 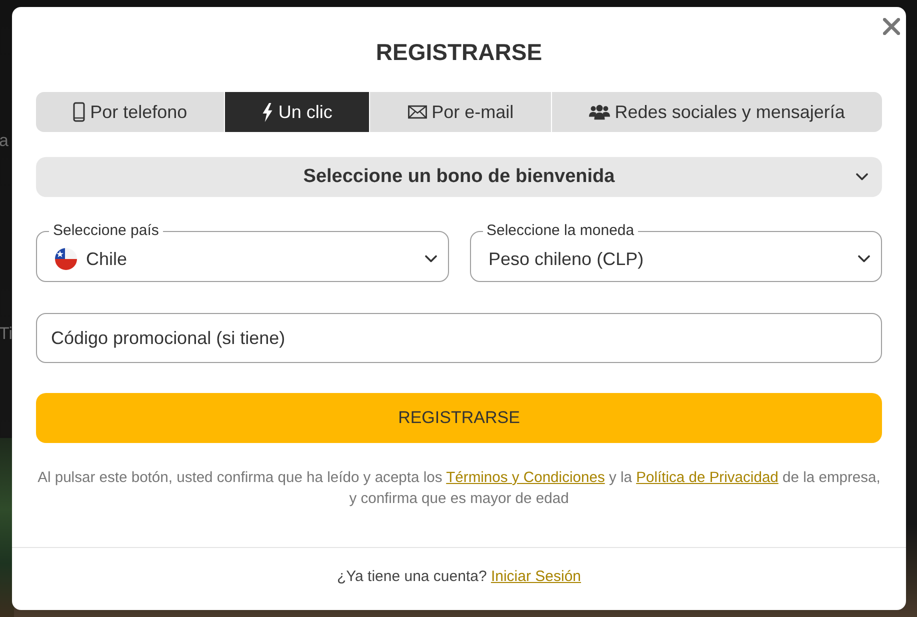 I want to click on phone-icon, so click(x=79, y=112).